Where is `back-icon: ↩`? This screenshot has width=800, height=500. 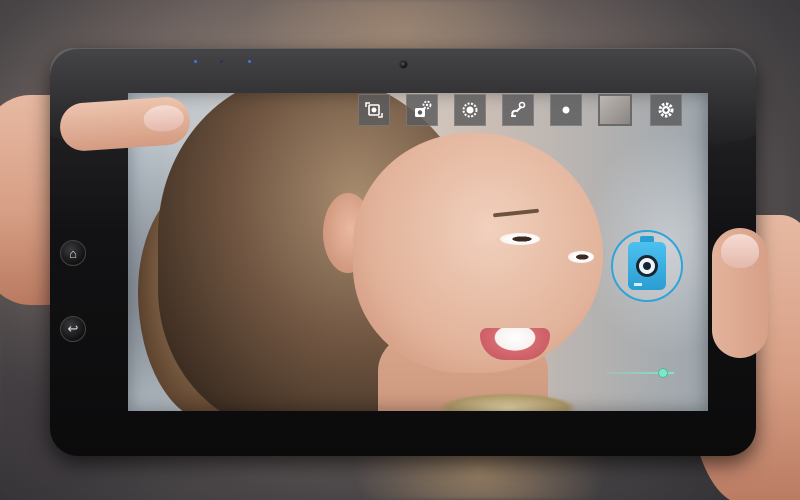
back-icon: ↩ is located at coordinates (73, 328).